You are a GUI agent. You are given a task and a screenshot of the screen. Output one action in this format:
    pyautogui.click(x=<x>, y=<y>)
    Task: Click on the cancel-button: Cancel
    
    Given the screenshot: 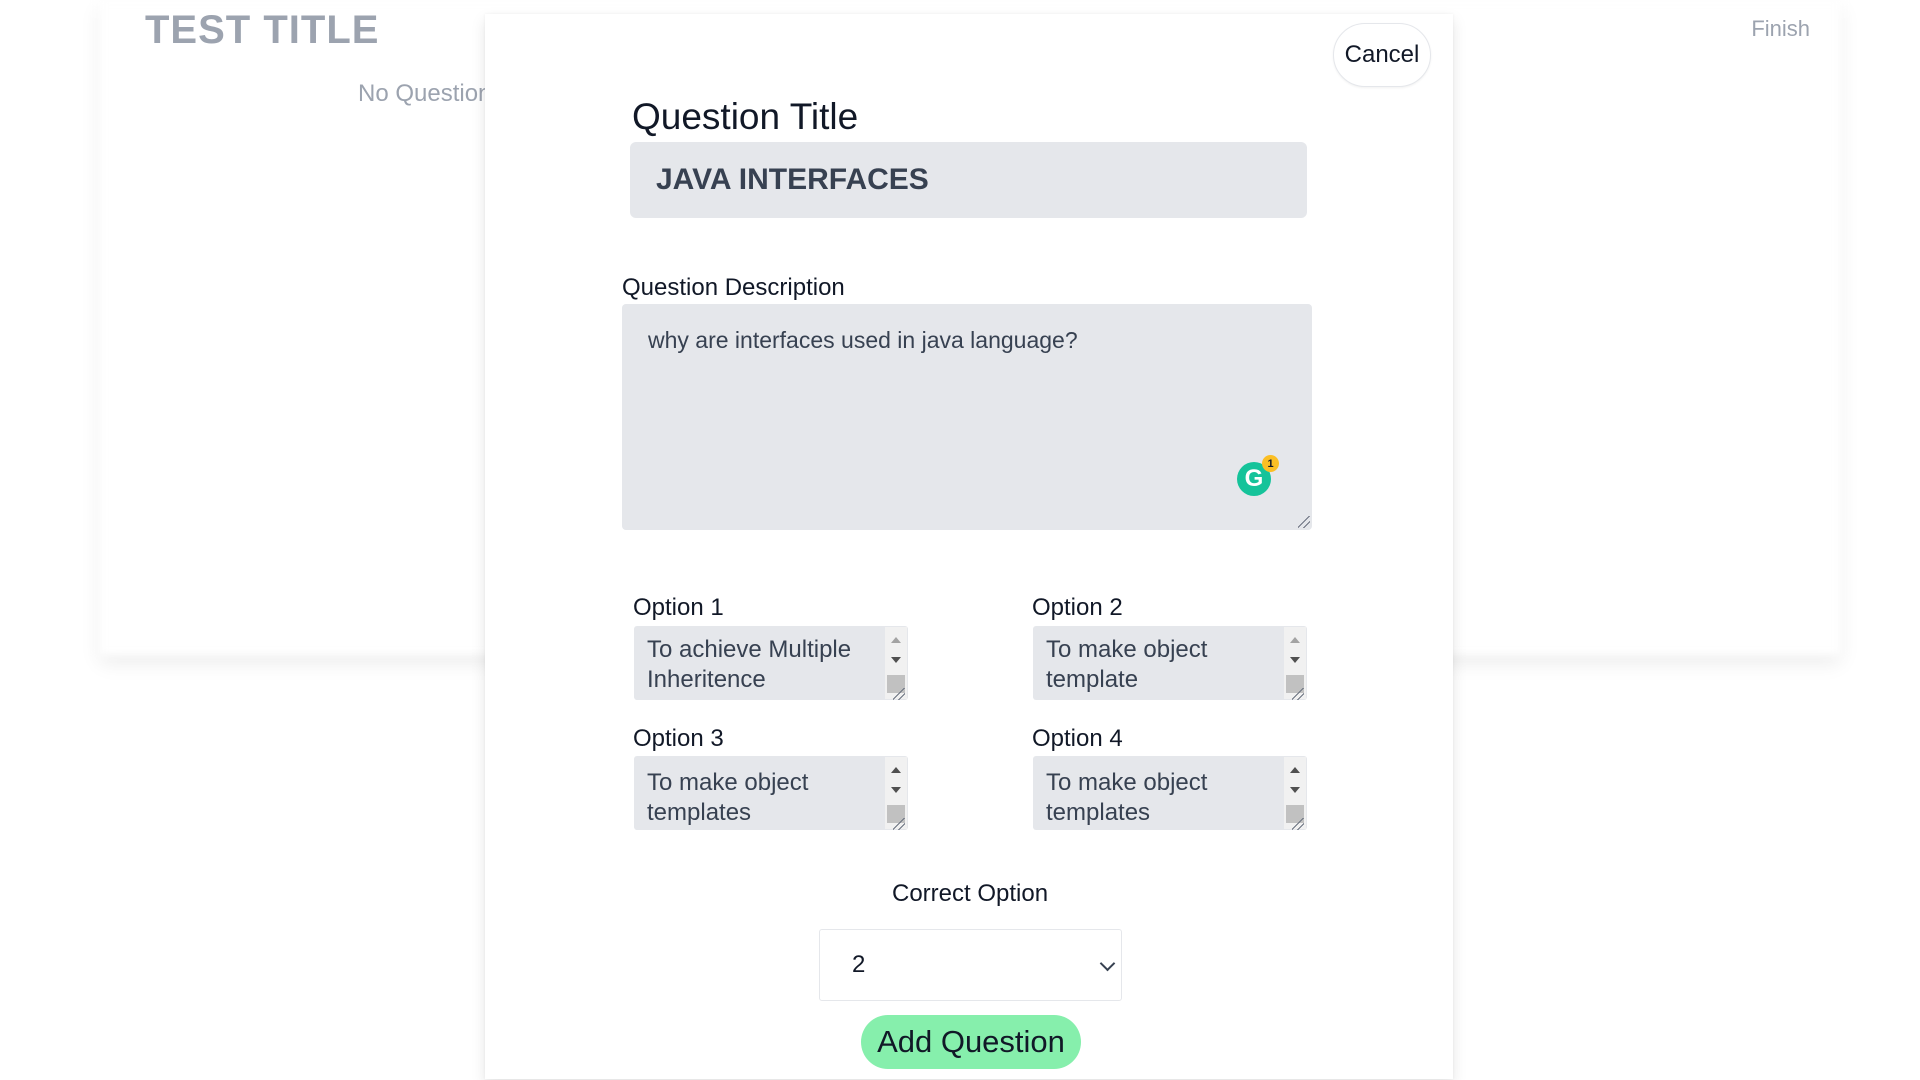 What is the action you would take?
    pyautogui.click(x=1382, y=55)
    